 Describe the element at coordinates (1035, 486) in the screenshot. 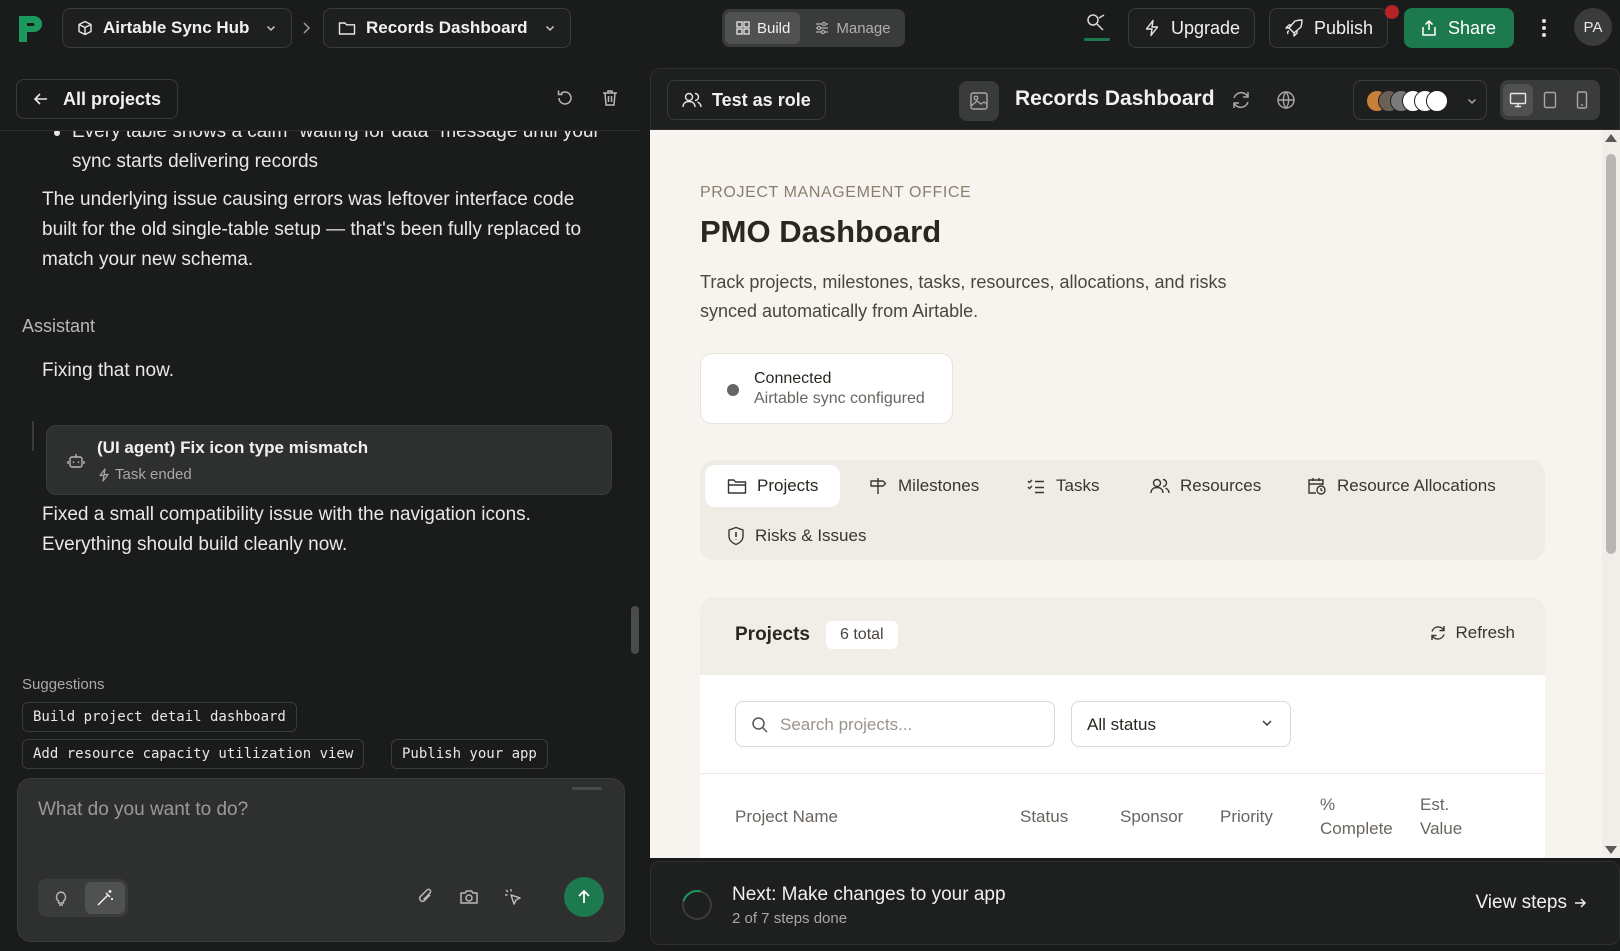

I see `checklist-icon` at that location.